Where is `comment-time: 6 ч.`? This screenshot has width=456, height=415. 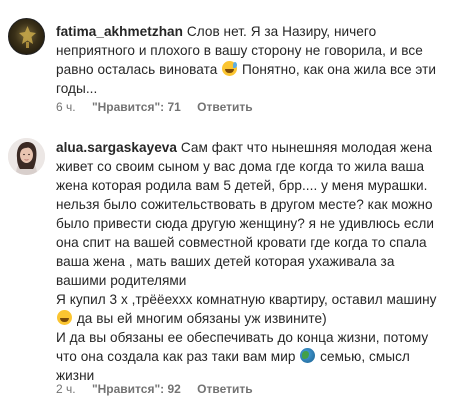
comment-time: 6 ч. is located at coordinates (66, 107).